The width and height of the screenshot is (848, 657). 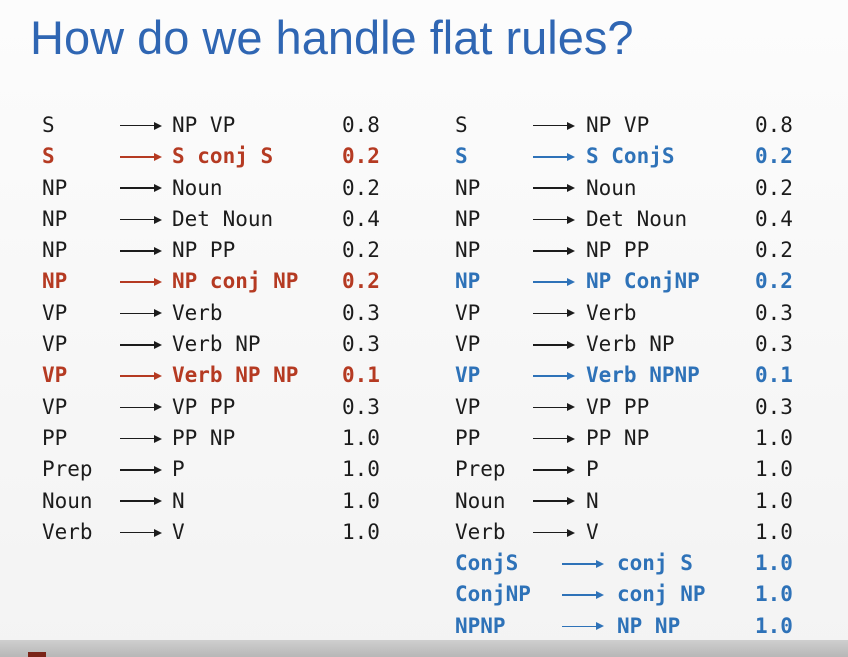 I want to click on slide-title: How do we handle flat rules?, so click(x=332, y=37).